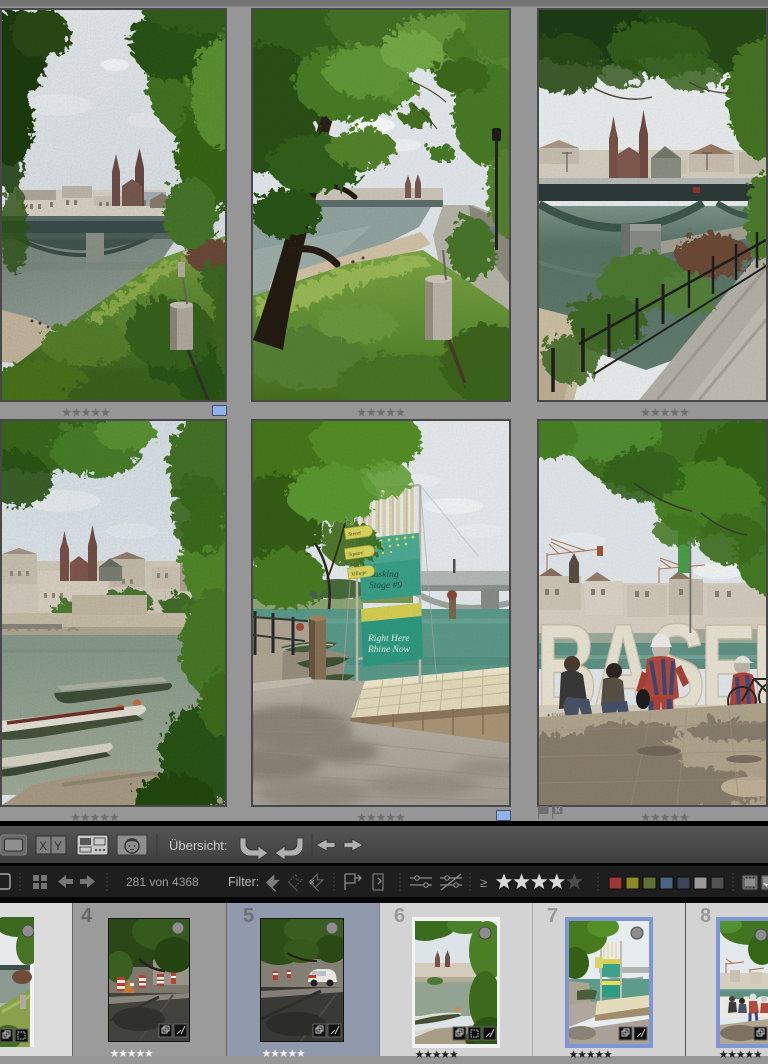 The image size is (768, 1064). I want to click on svg-text: Y, so click(58, 846).